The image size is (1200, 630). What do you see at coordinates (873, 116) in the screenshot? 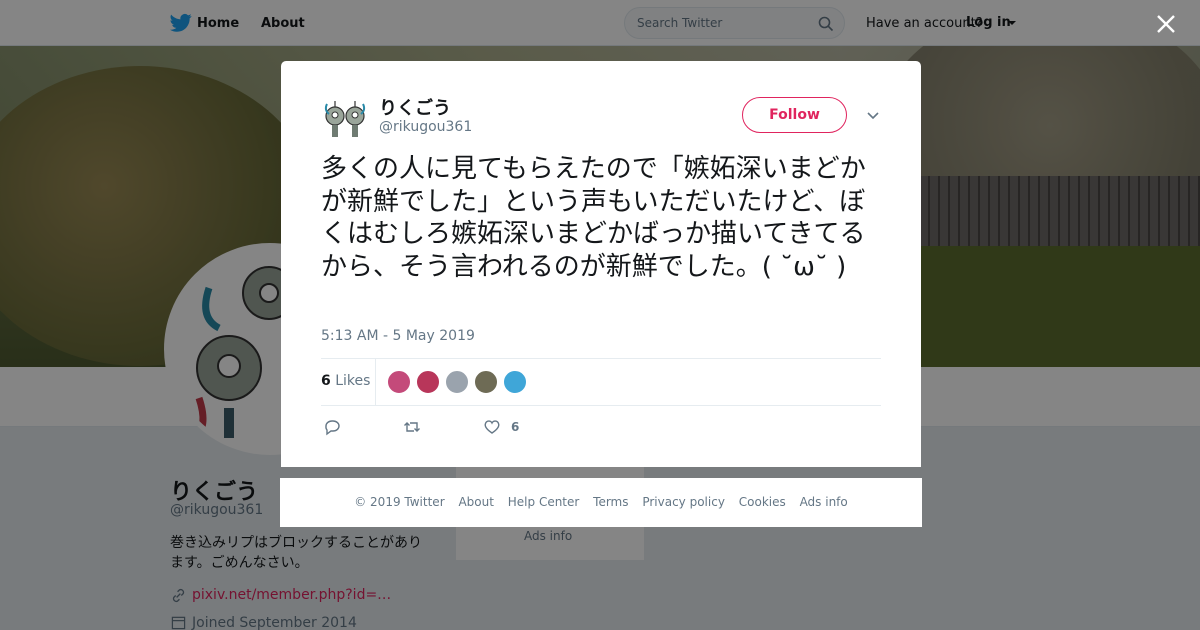
I see `chevron-down-icon` at bounding box center [873, 116].